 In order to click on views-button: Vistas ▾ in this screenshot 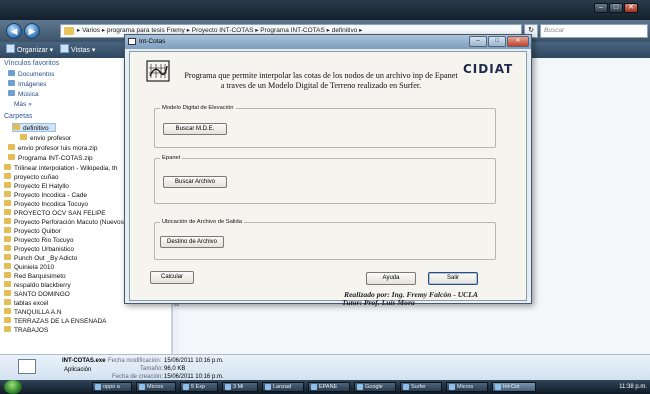, I will do `click(77, 50)`.